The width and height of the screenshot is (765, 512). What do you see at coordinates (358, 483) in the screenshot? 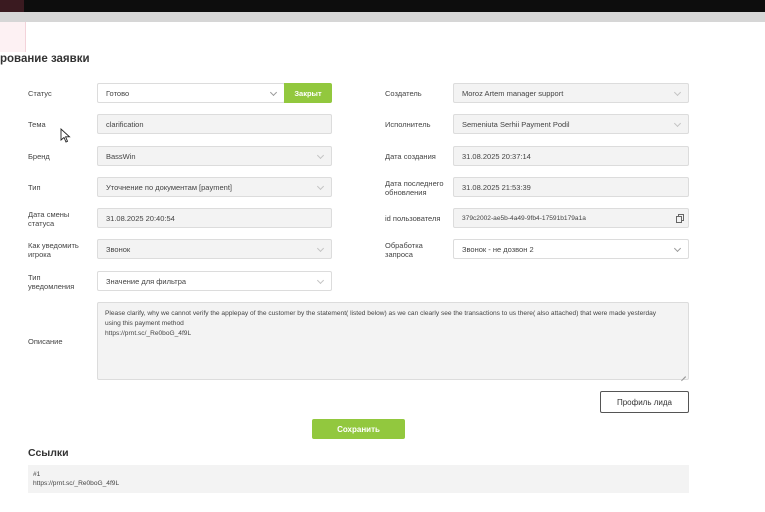
I see `link-url: https://prnt.sc/_Re0boG_4f9L` at bounding box center [358, 483].